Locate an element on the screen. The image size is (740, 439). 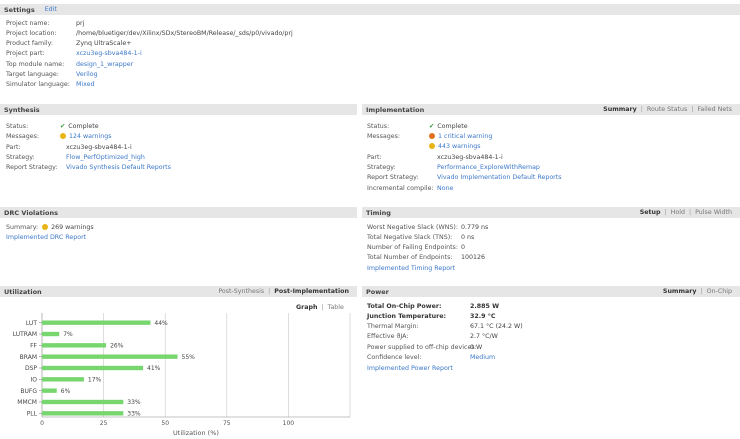
impl-warnings-link: 443 warnings is located at coordinates (459, 146).